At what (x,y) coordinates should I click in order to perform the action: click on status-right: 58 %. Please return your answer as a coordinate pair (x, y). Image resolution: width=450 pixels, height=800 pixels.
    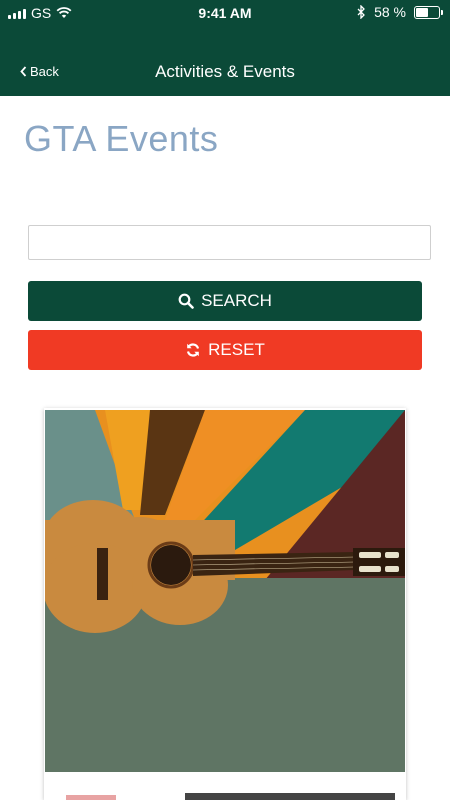
    Looking at the image, I should click on (400, 12).